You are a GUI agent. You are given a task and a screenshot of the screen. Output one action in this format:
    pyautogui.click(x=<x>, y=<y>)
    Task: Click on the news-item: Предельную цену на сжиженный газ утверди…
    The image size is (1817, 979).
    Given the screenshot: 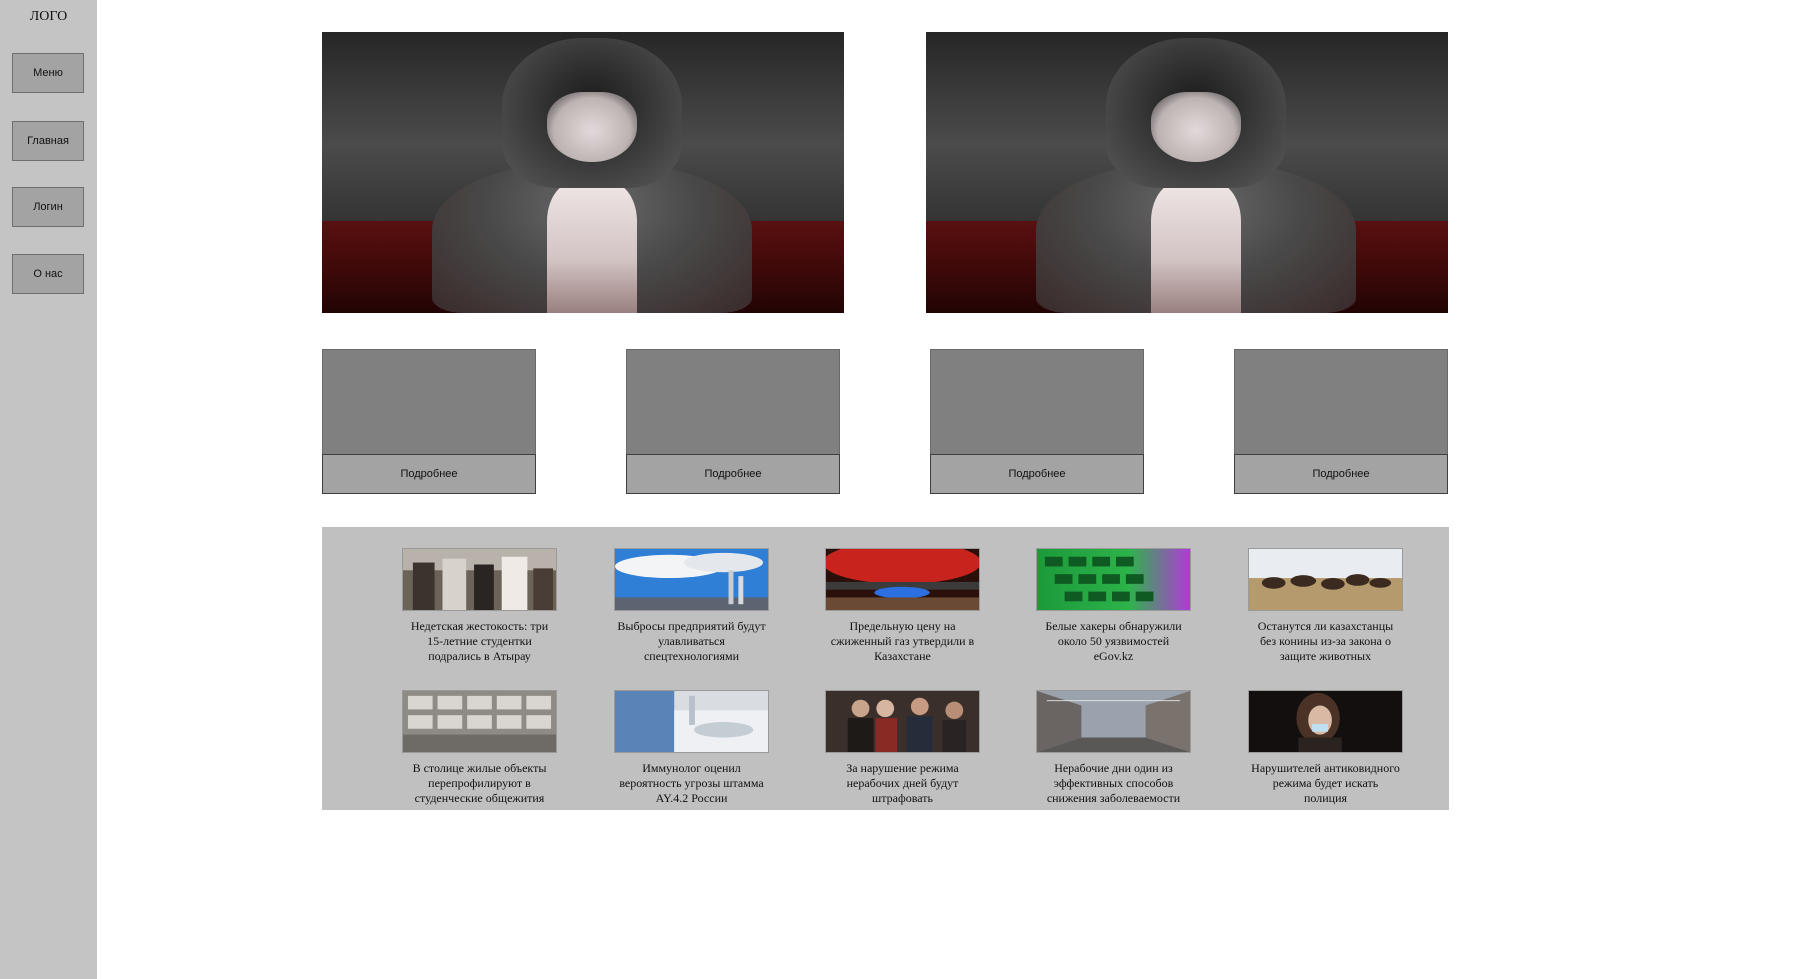 What is the action you would take?
    pyautogui.click(x=902, y=606)
    